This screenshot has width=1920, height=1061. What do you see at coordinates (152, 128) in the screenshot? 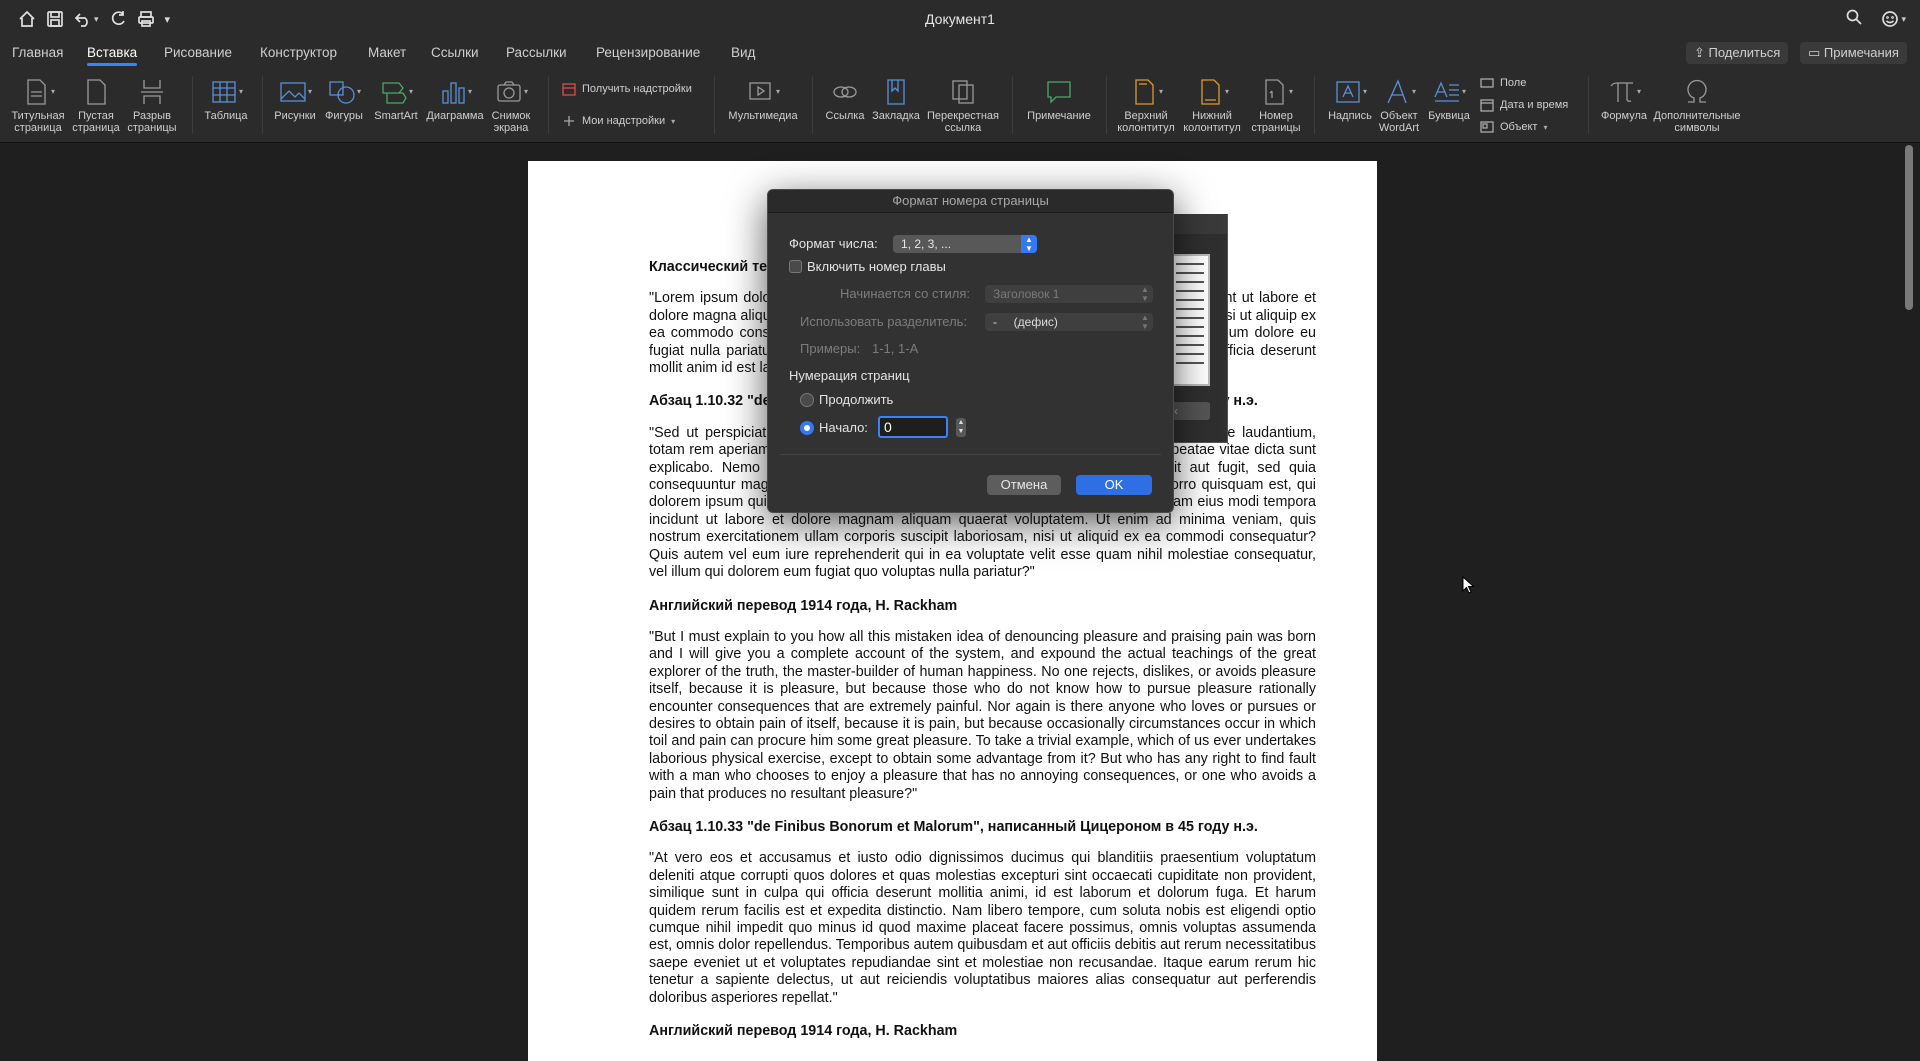
I see `page-break-label-2: страницы` at bounding box center [152, 128].